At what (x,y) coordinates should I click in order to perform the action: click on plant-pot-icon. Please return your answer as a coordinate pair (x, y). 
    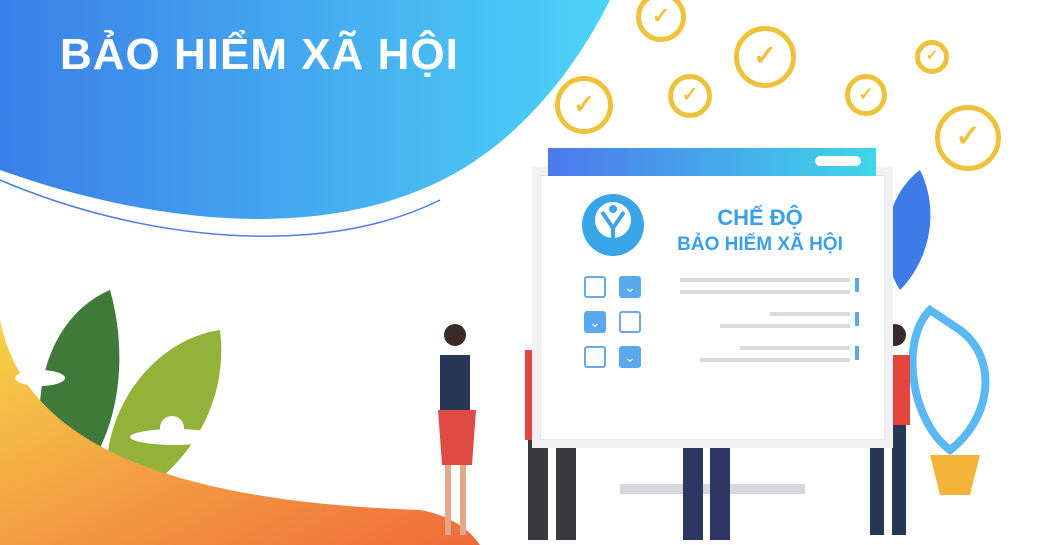
    Looking at the image, I should click on (955, 475).